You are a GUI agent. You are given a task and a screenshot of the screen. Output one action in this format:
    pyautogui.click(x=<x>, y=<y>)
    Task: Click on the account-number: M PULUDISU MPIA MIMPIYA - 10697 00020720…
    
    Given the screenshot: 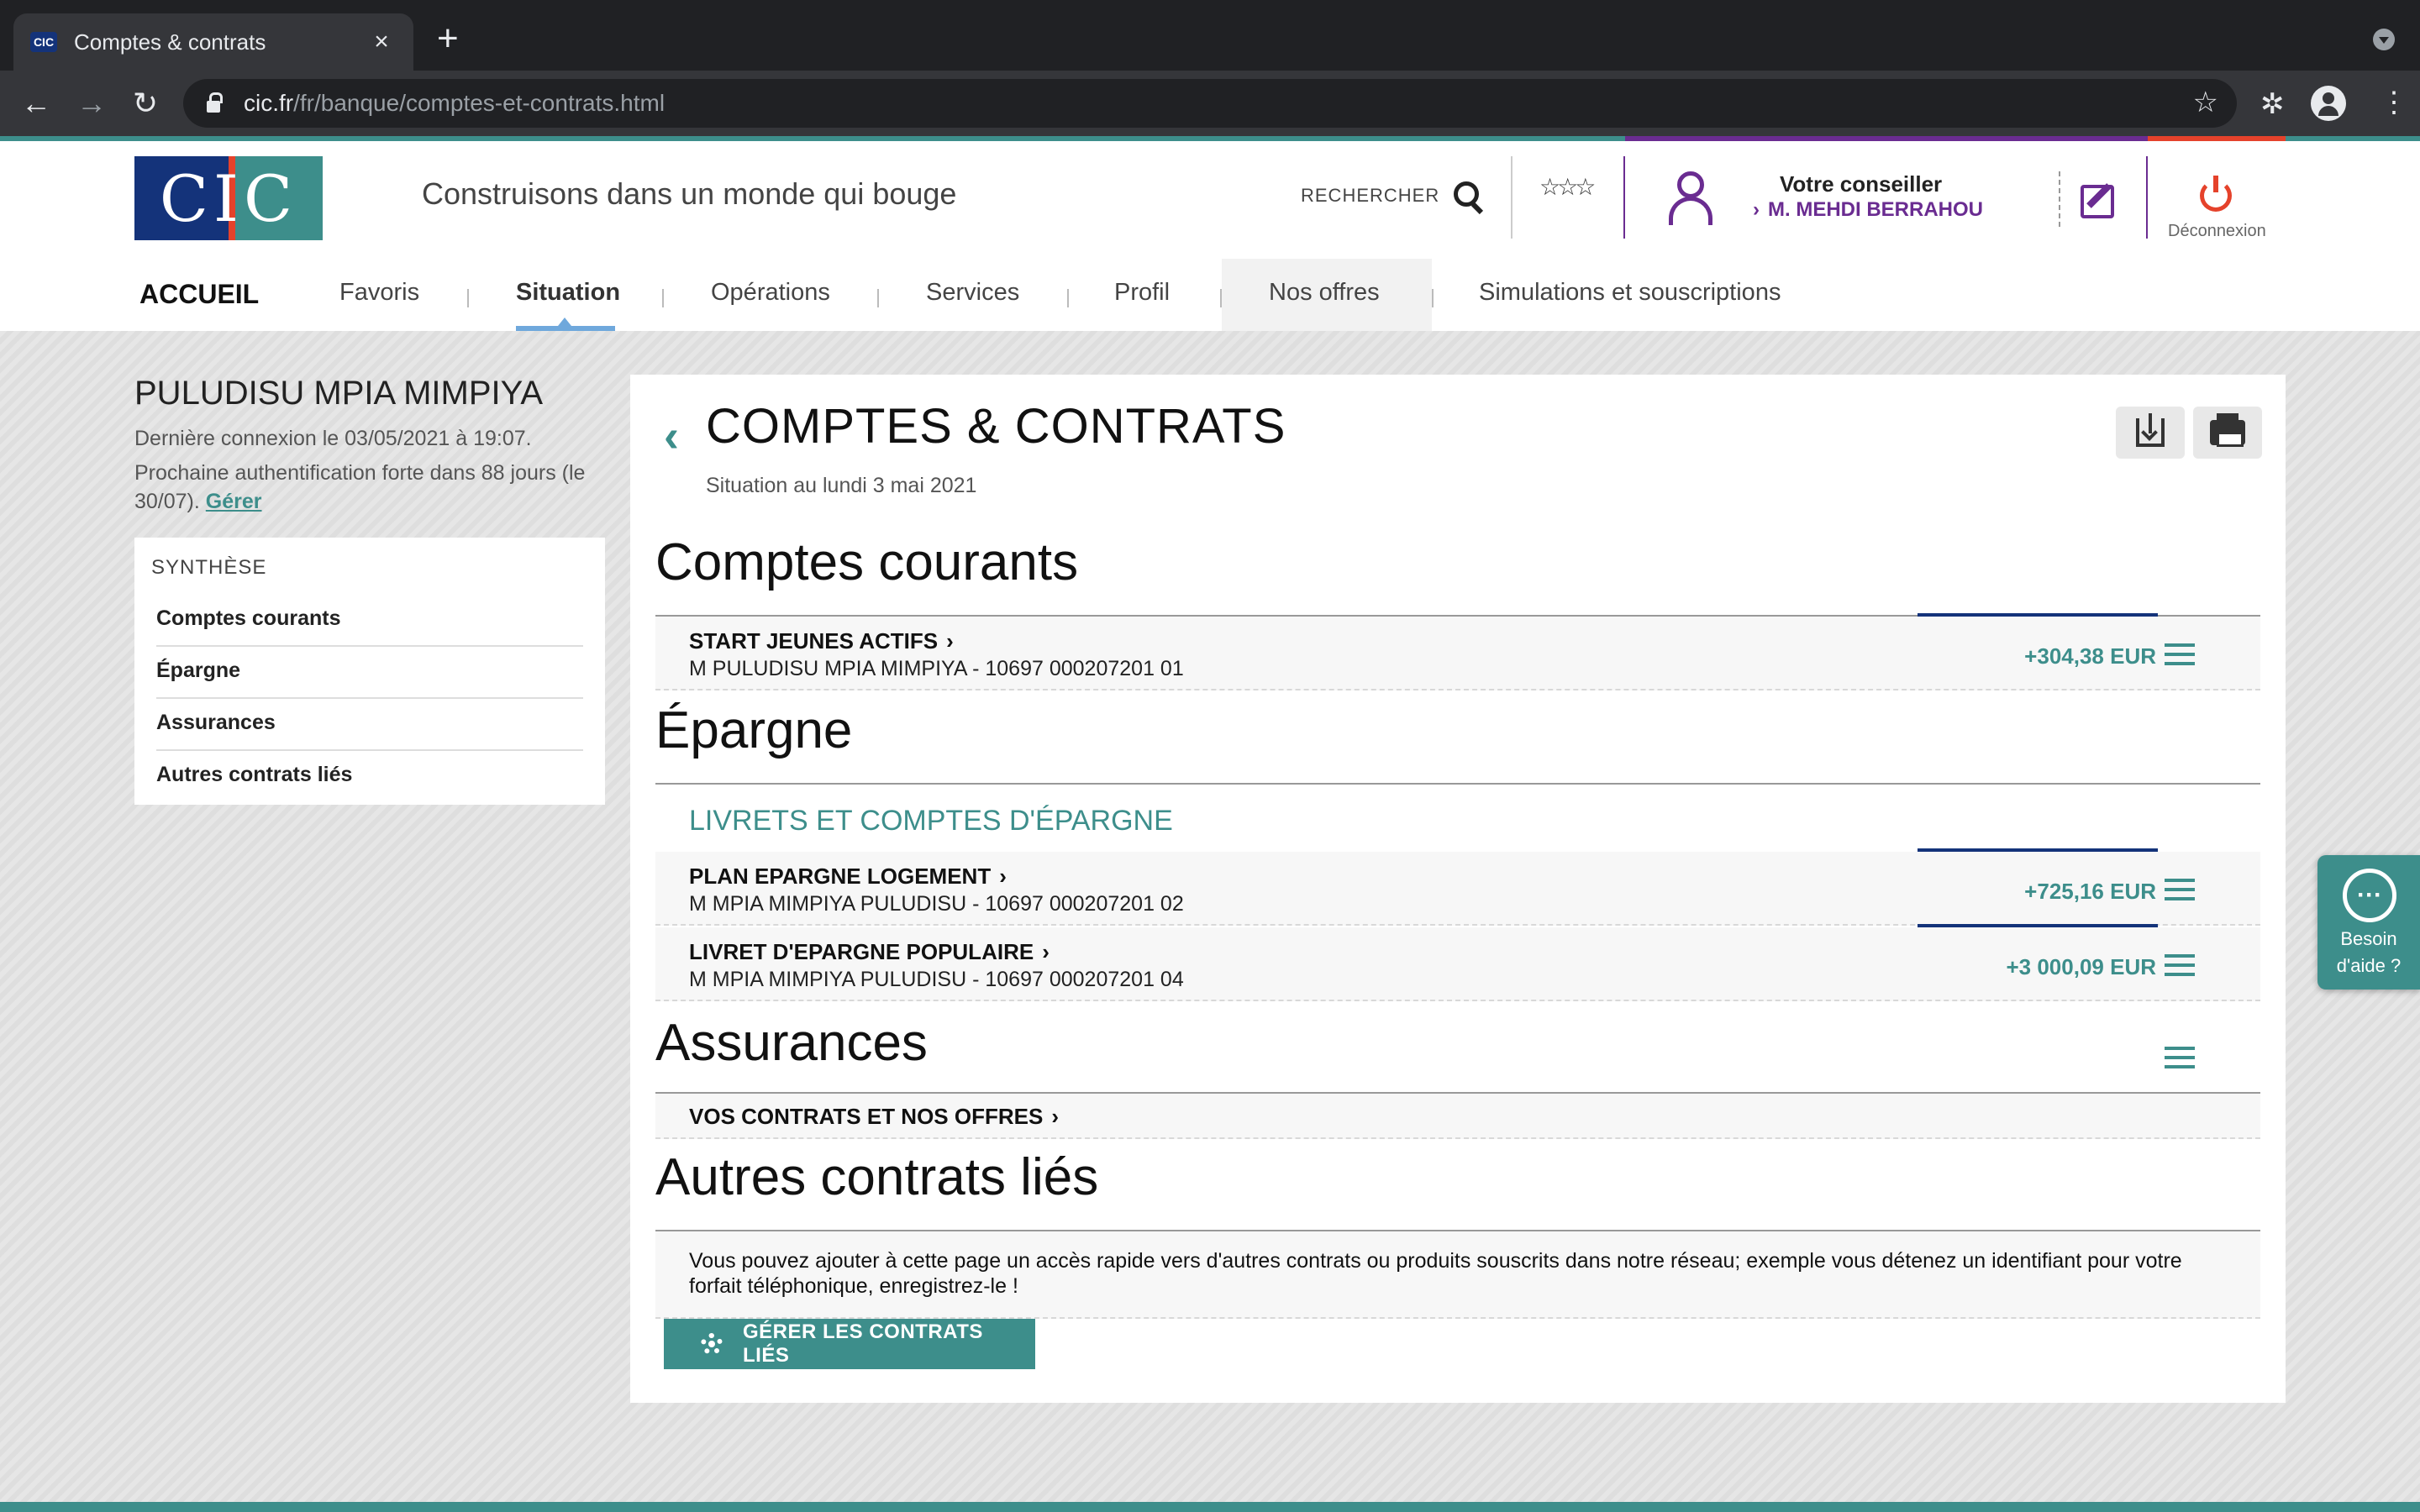 What is the action you would take?
    pyautogui.click(x=936, y=668)
    